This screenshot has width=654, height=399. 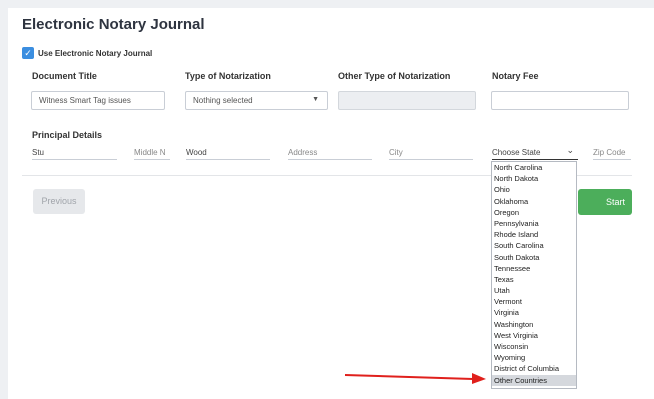 What do you see at coordinates (330, 154) in the screenshot?
I see `address-input: Address` at bounding box center [330, 154].